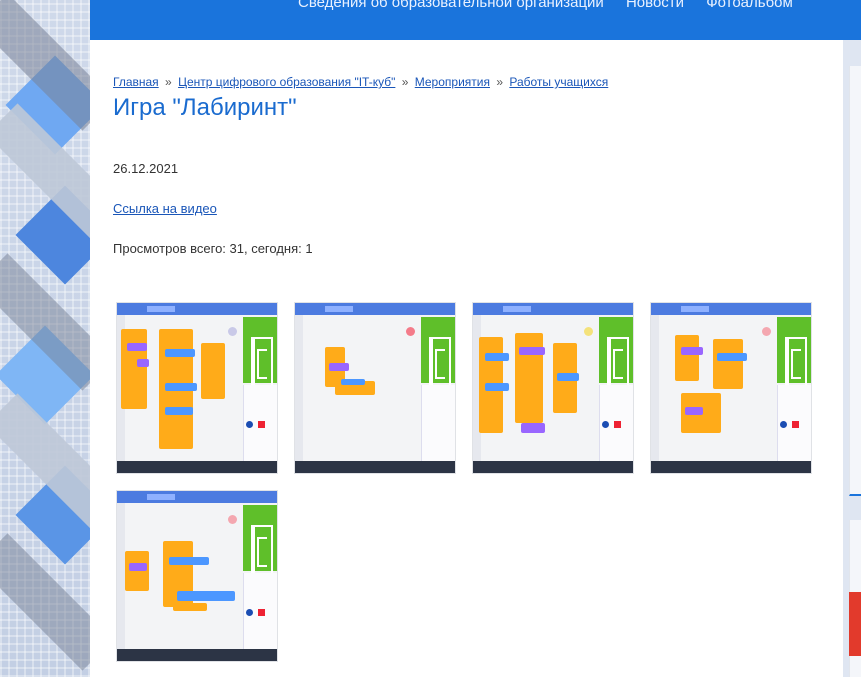 This screenshot has height=677, width=861. I want to click on right-sidebar-banner, so click(855, 624).